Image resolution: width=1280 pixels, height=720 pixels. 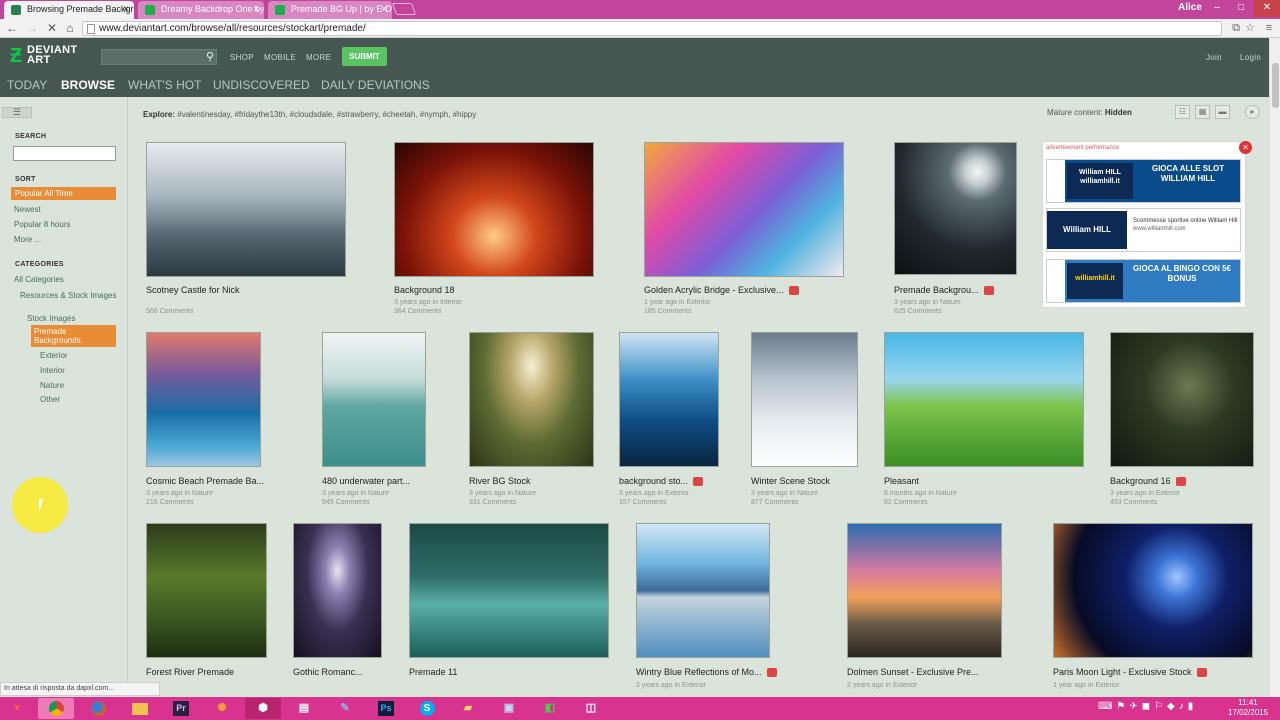 What do you see at coordinates (550, 708) in the screenshot?
I see `app-icon: ◧` at bounding box center [550, 708].